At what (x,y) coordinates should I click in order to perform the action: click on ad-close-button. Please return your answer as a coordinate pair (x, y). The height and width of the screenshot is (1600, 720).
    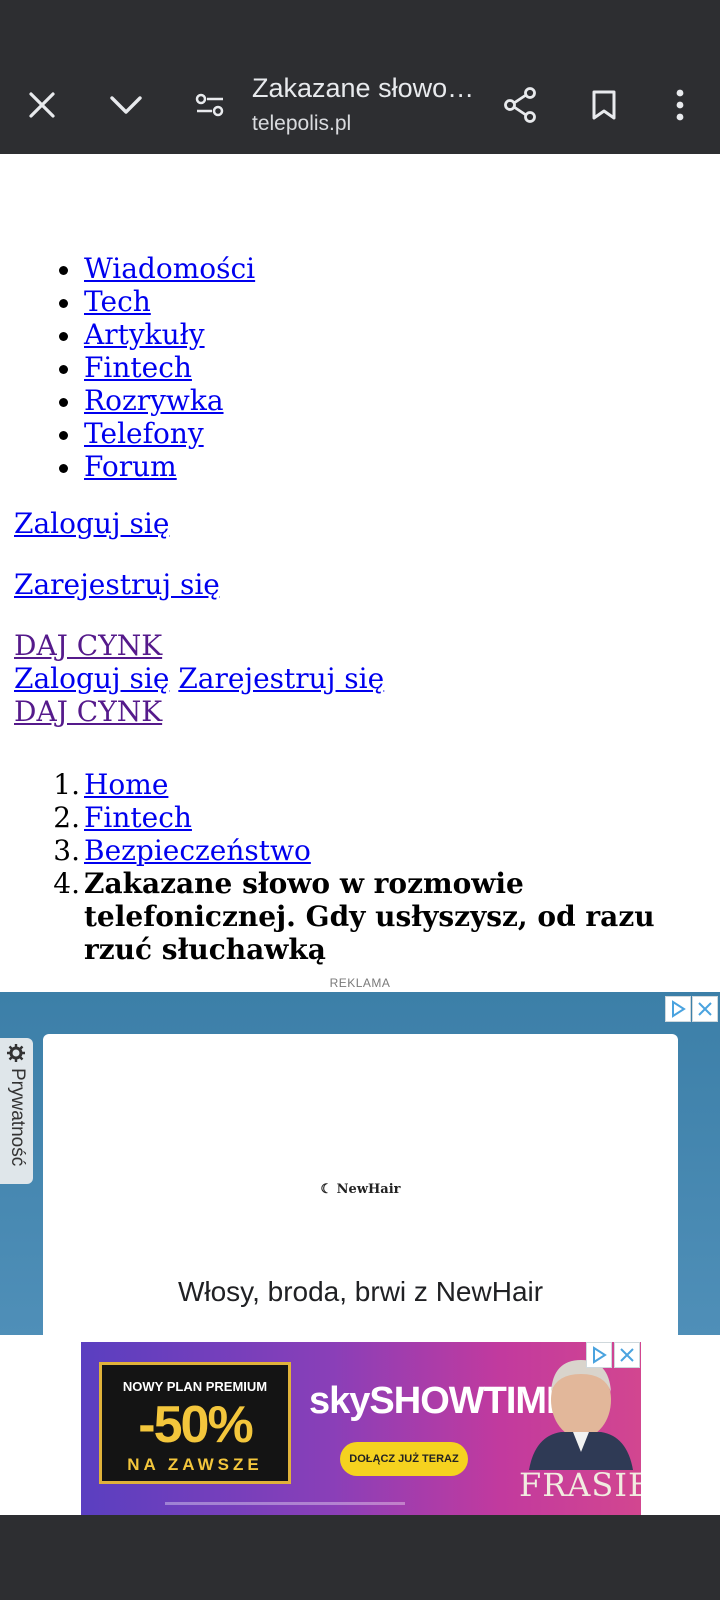
    Looking at the image, I should click on (705, 1009).